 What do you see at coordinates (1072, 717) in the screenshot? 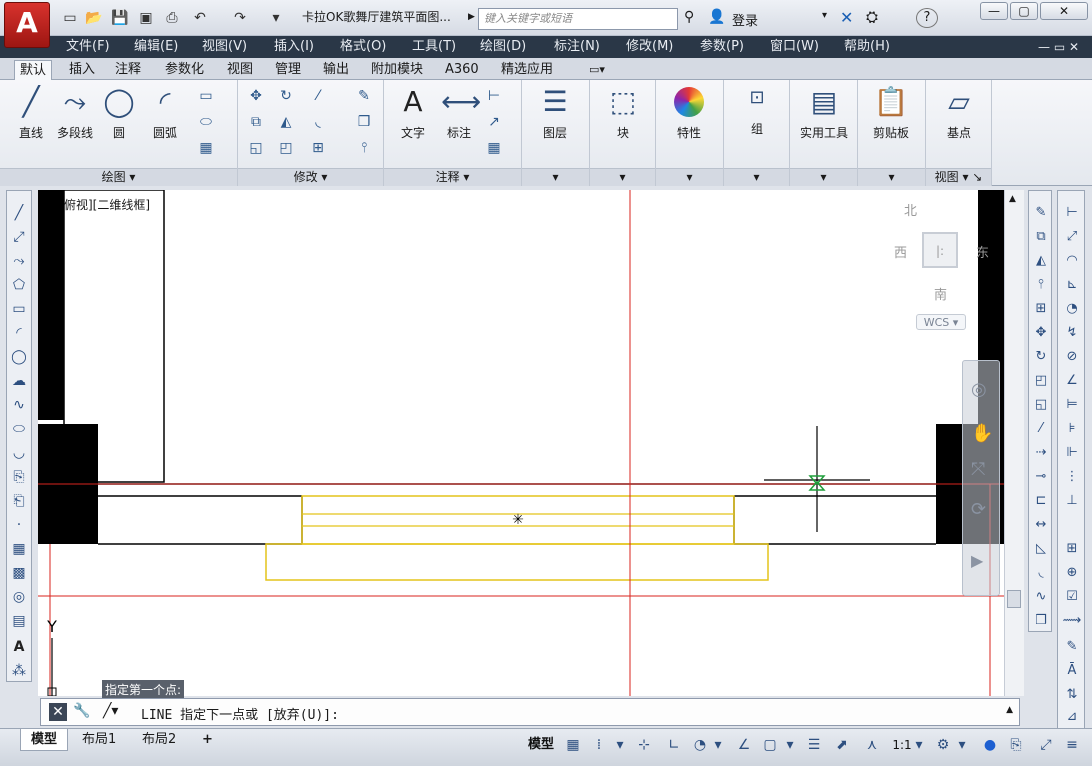
I see `dim-style-icon: ⊿` at bounding box center [1072, 717].